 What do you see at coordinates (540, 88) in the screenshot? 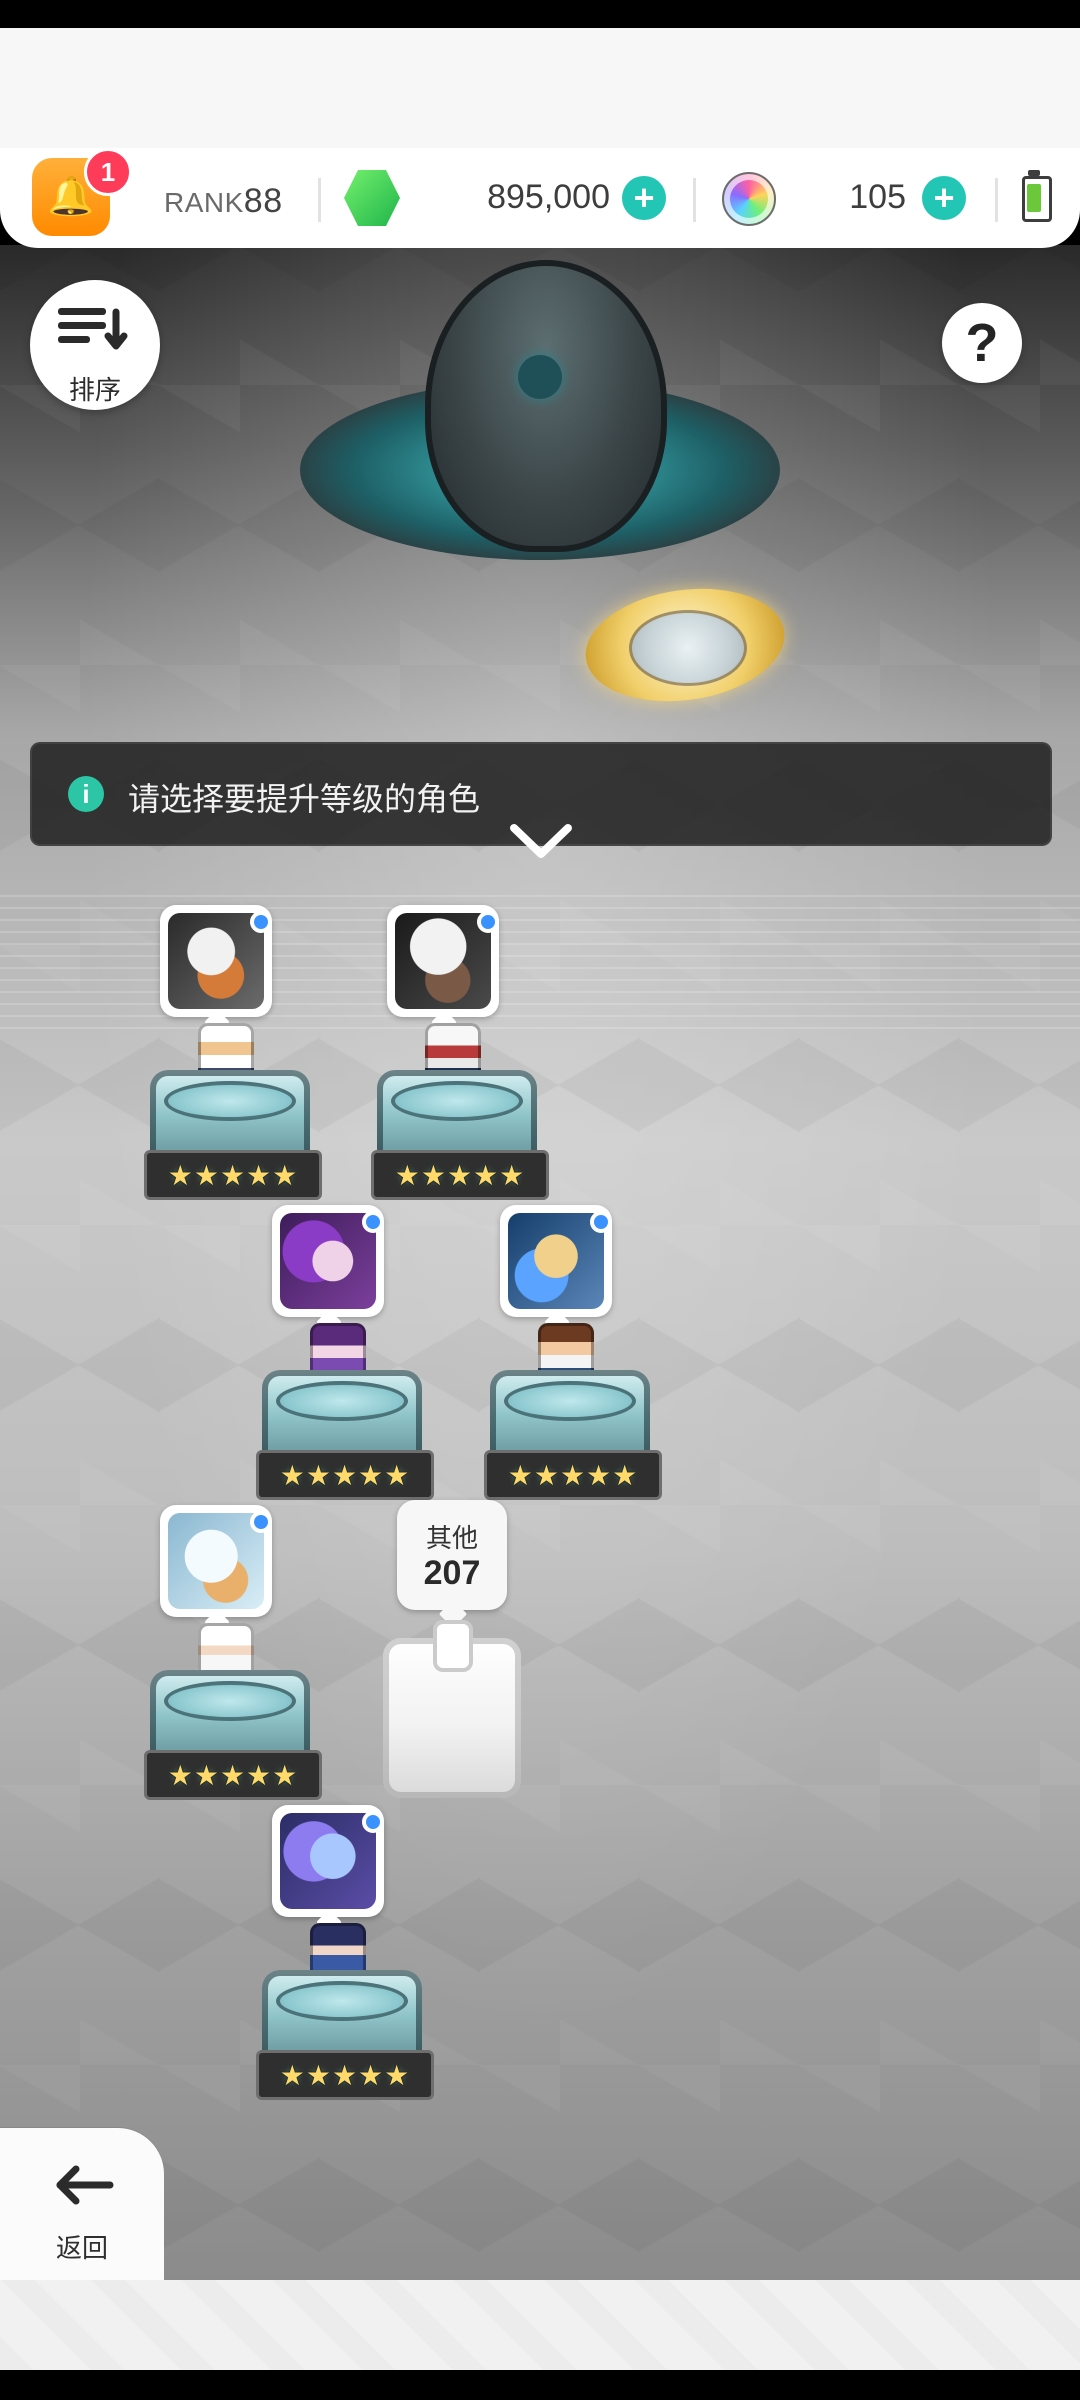
I see `top-white-area` at bounding box center [540, 88].